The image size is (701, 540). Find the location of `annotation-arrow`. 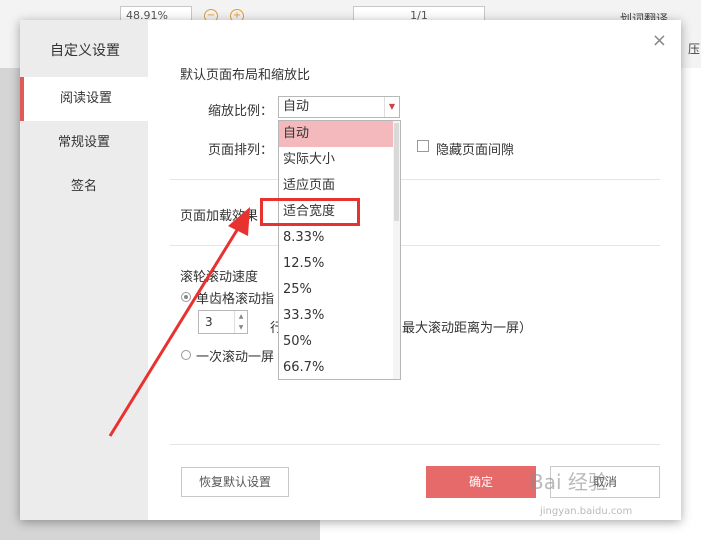

annotation-arrow is located at coordinates (179, 322).